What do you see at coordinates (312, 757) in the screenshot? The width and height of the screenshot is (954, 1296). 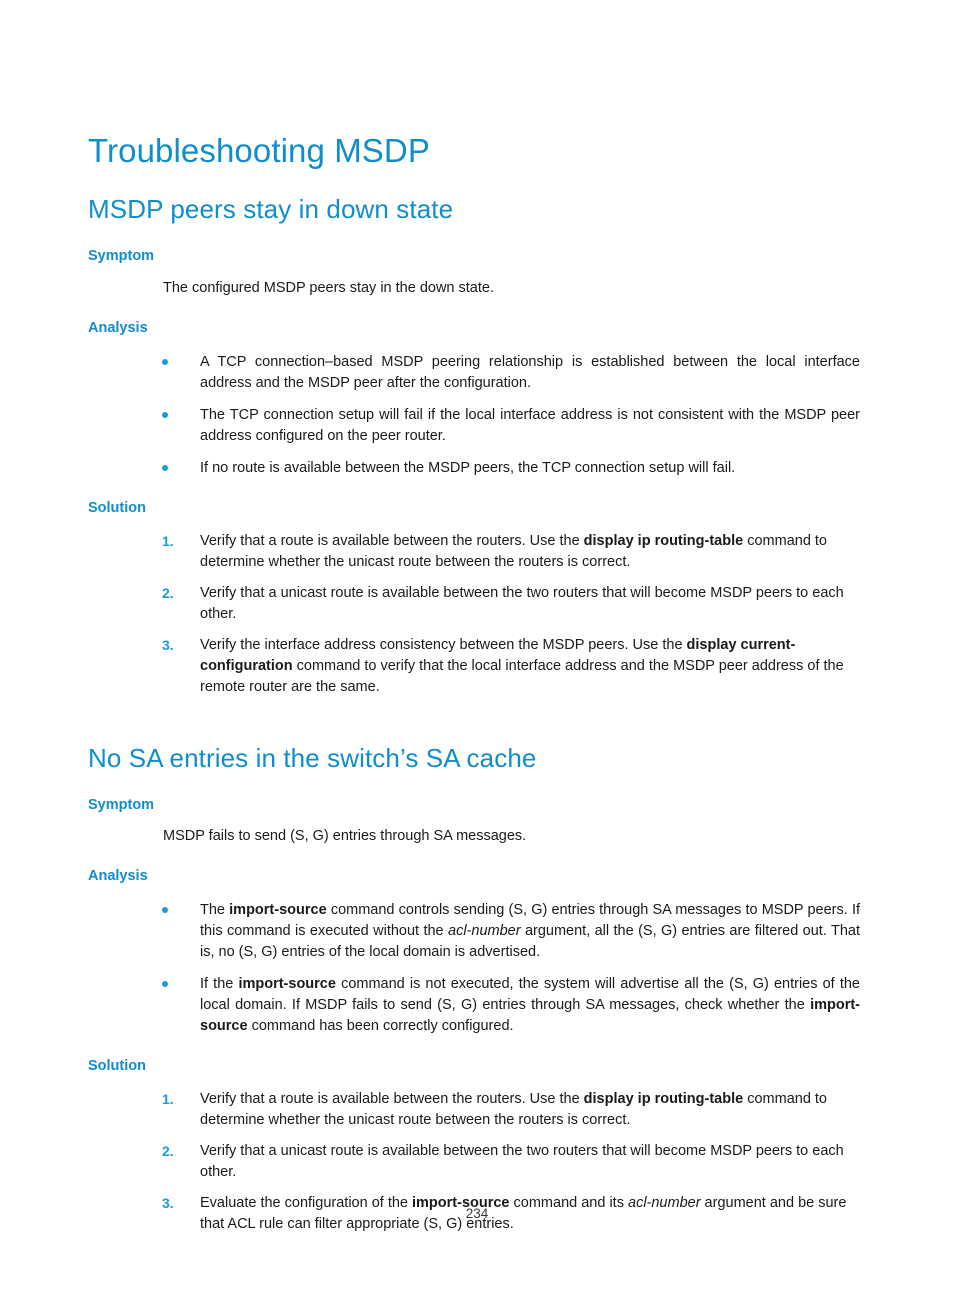 I see `section-heading-no-sa-entries: No SA entries in the switch’s SA cache` at bounding box center [312, 757].